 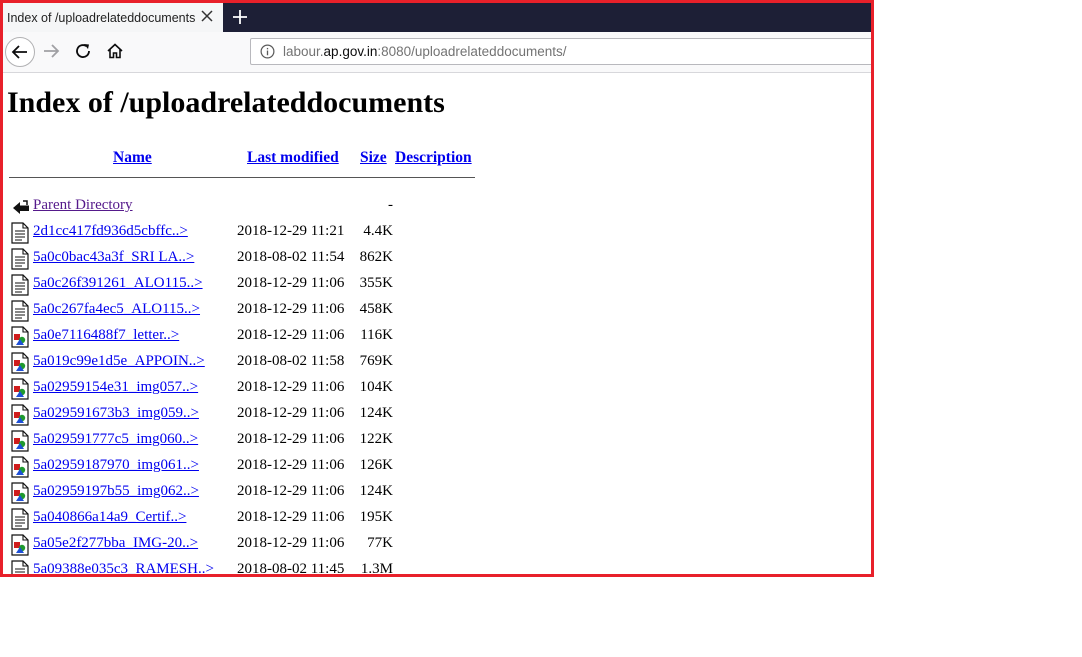 I want to click on reload-button, so click(x=83, y=51).